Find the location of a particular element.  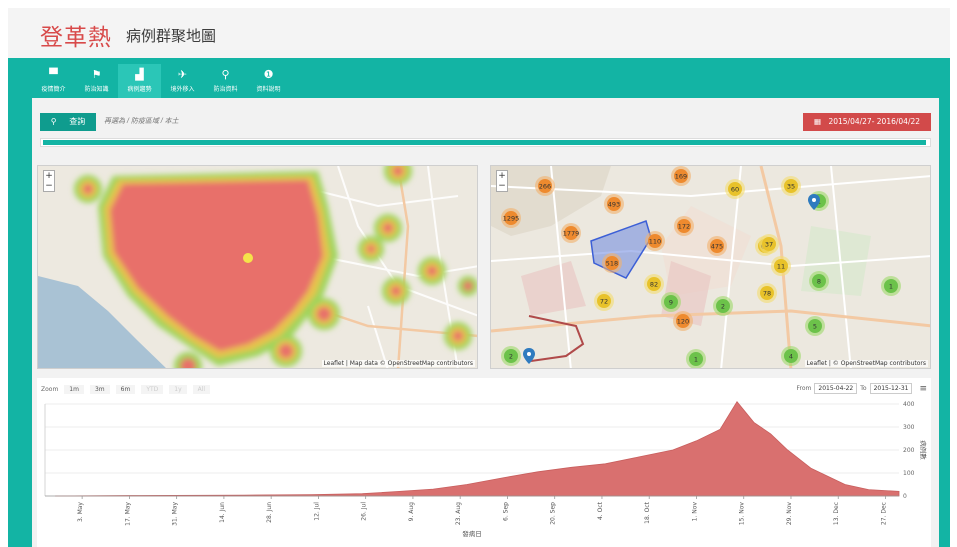

cluster-marker: 11 is located at coordinates (781, 266).